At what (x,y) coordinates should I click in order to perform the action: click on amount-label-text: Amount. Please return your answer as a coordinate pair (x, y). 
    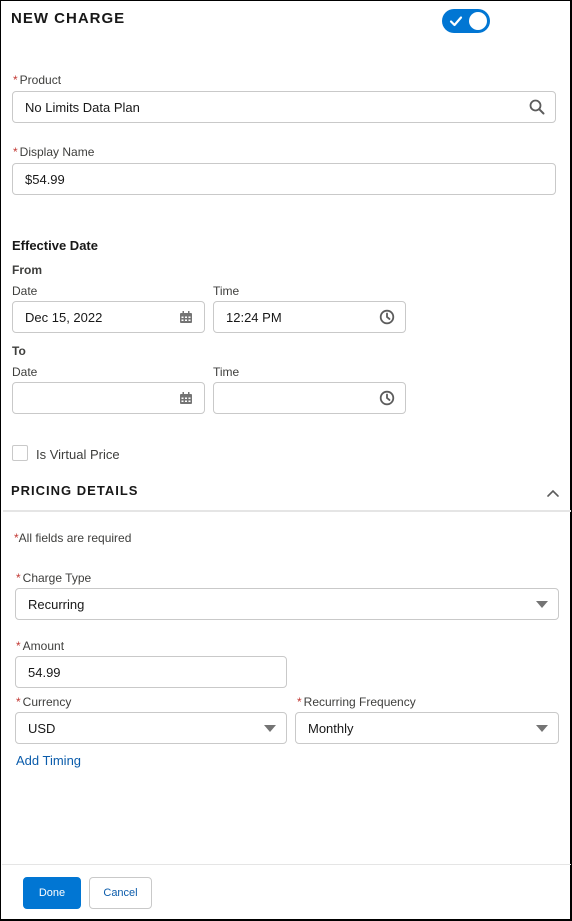
    Looking at the image, I should click on (43, 646).